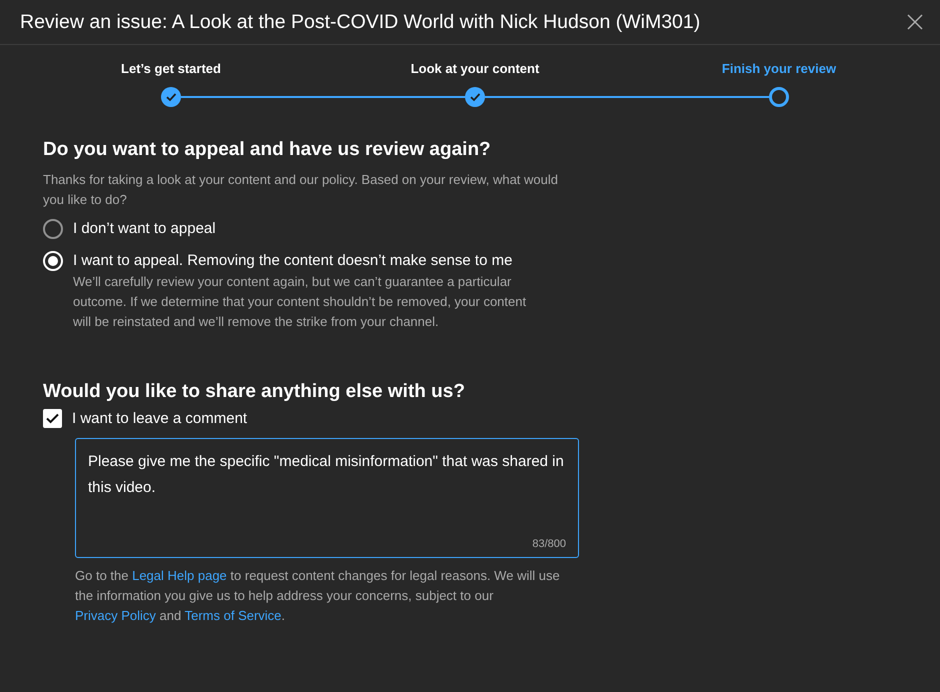 The width and height of the screenshot is (940, 692). Describe the element at coordinates (915, 22) in the screenshot. I see `close-icon` at that location.